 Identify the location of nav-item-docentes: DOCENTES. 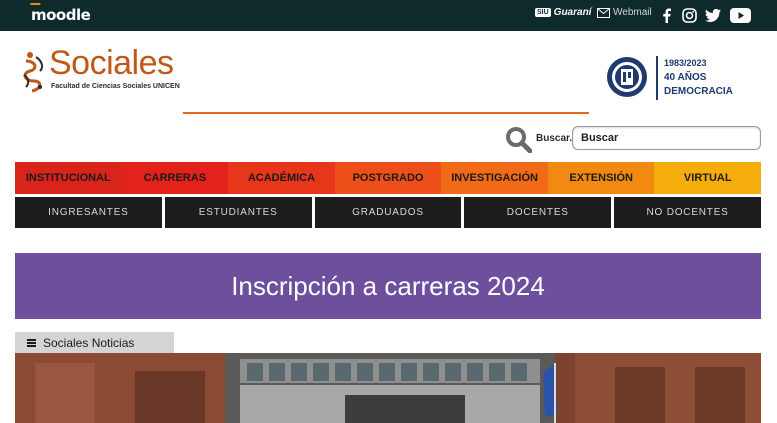
(538, 212).